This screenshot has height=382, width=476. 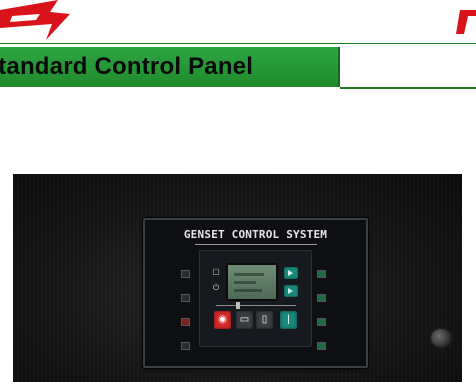 What do you see at coordinates (256, 305) in the screenshot?
I see `status-track` at bounding box center [256, 305].